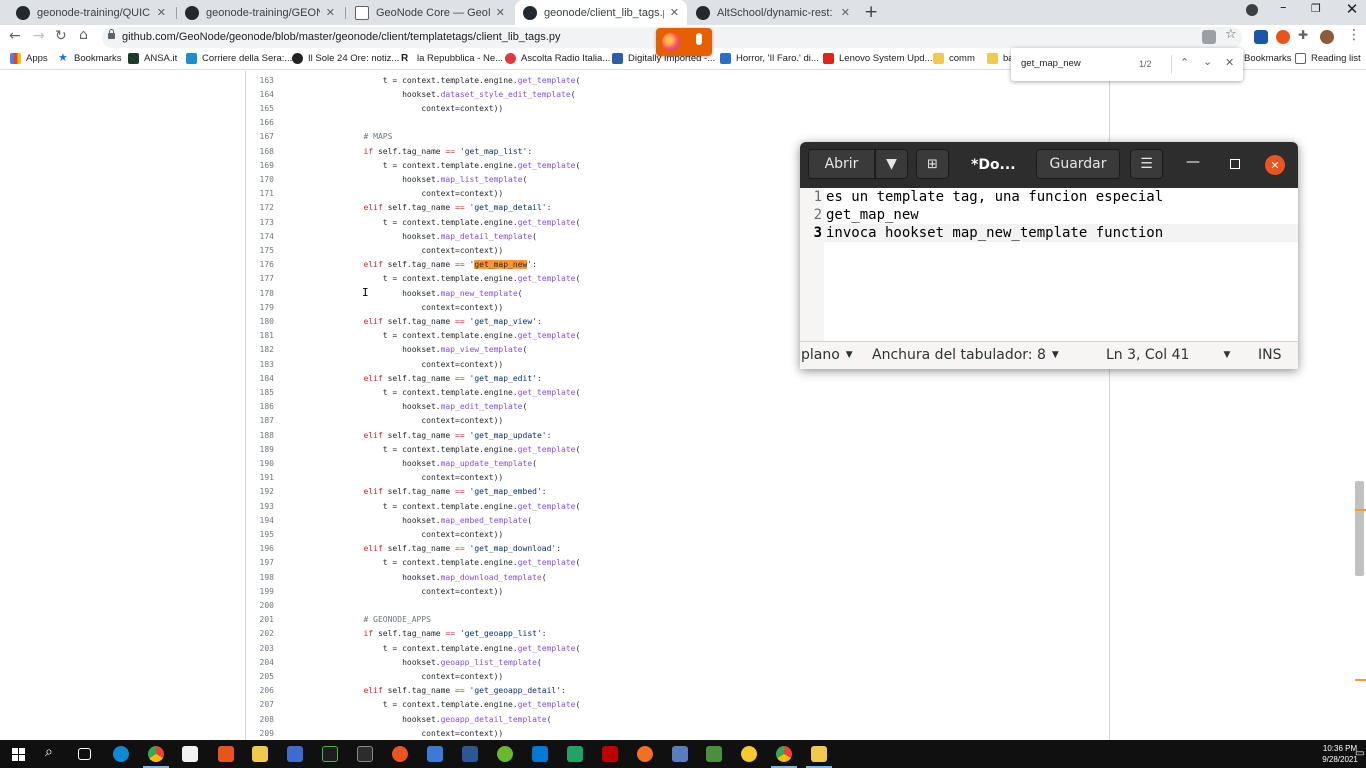  What do you see at coordinates (1261, 37) in the screenshot?
I see `zotero-extension-icon` at bounding box center [1261, 37].